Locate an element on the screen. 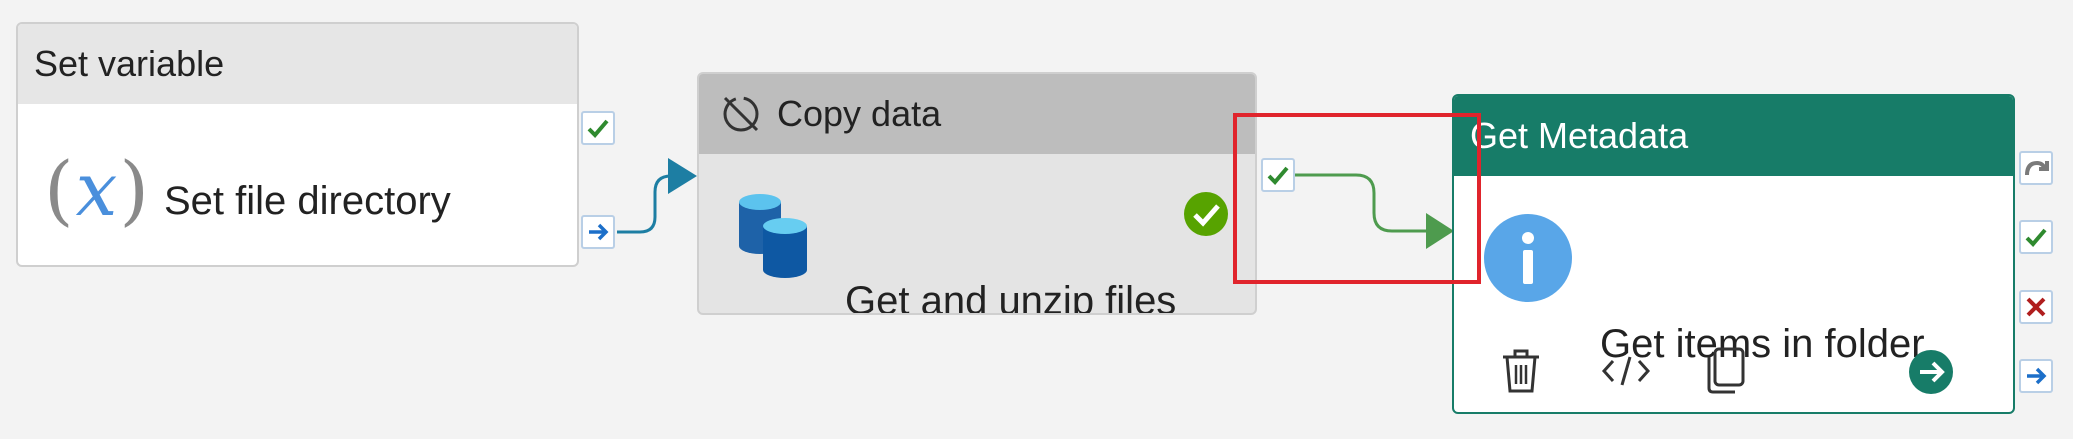 Image resolution: width=2073 pixels, height=439 pixels. variable-icon: ( x ) is located at coordinates (97, 189).